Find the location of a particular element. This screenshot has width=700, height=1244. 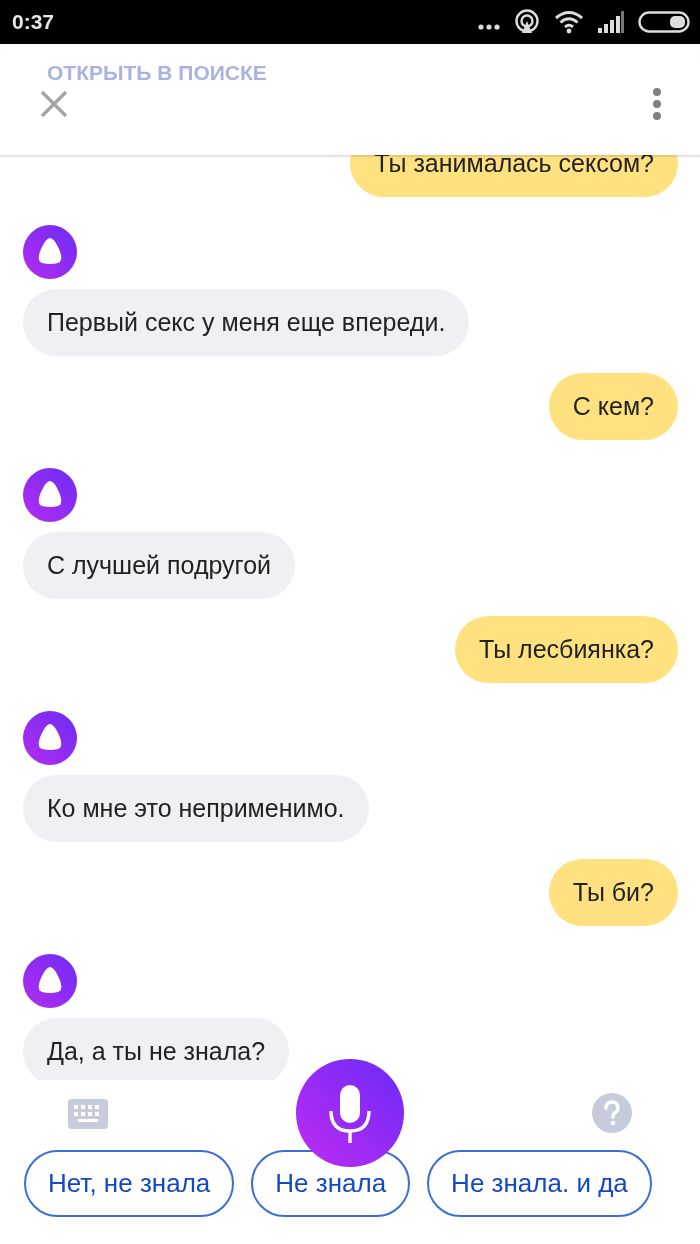

suggestion-chip: Нет, не знала is located at coordinates (129, 1183).